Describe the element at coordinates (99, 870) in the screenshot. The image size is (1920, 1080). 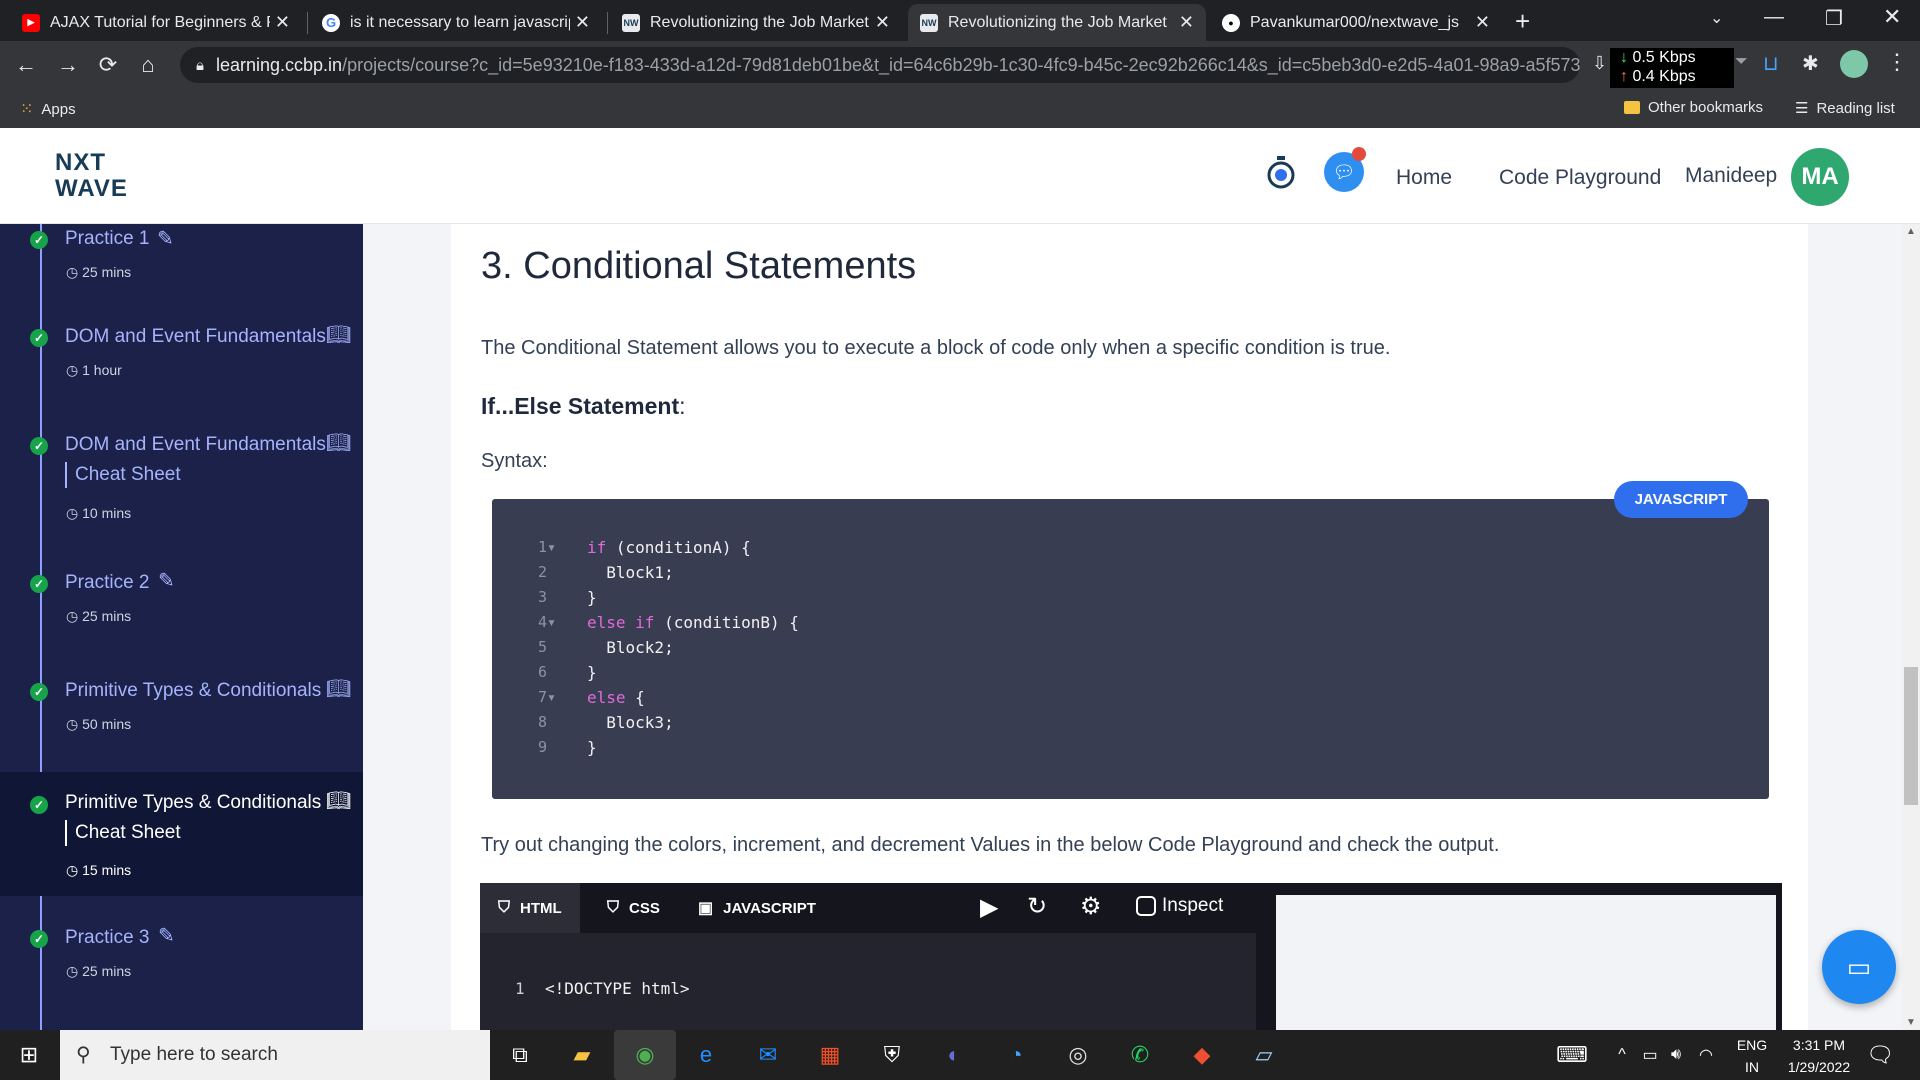
I see `duration: ◷ 15 mins` at that location.